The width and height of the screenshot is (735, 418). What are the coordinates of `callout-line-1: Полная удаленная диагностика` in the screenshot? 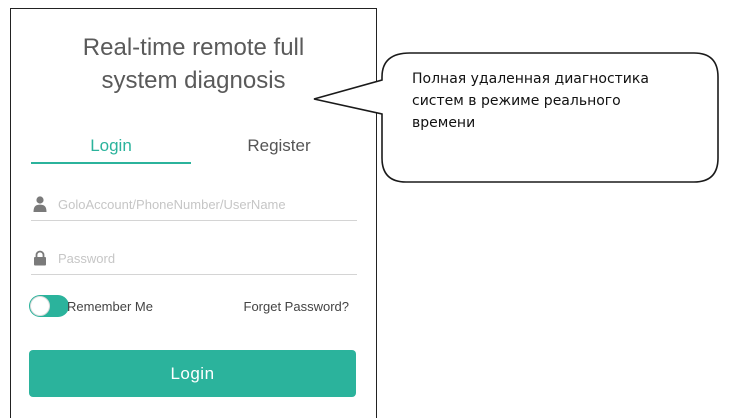 It's located at (530, 79).